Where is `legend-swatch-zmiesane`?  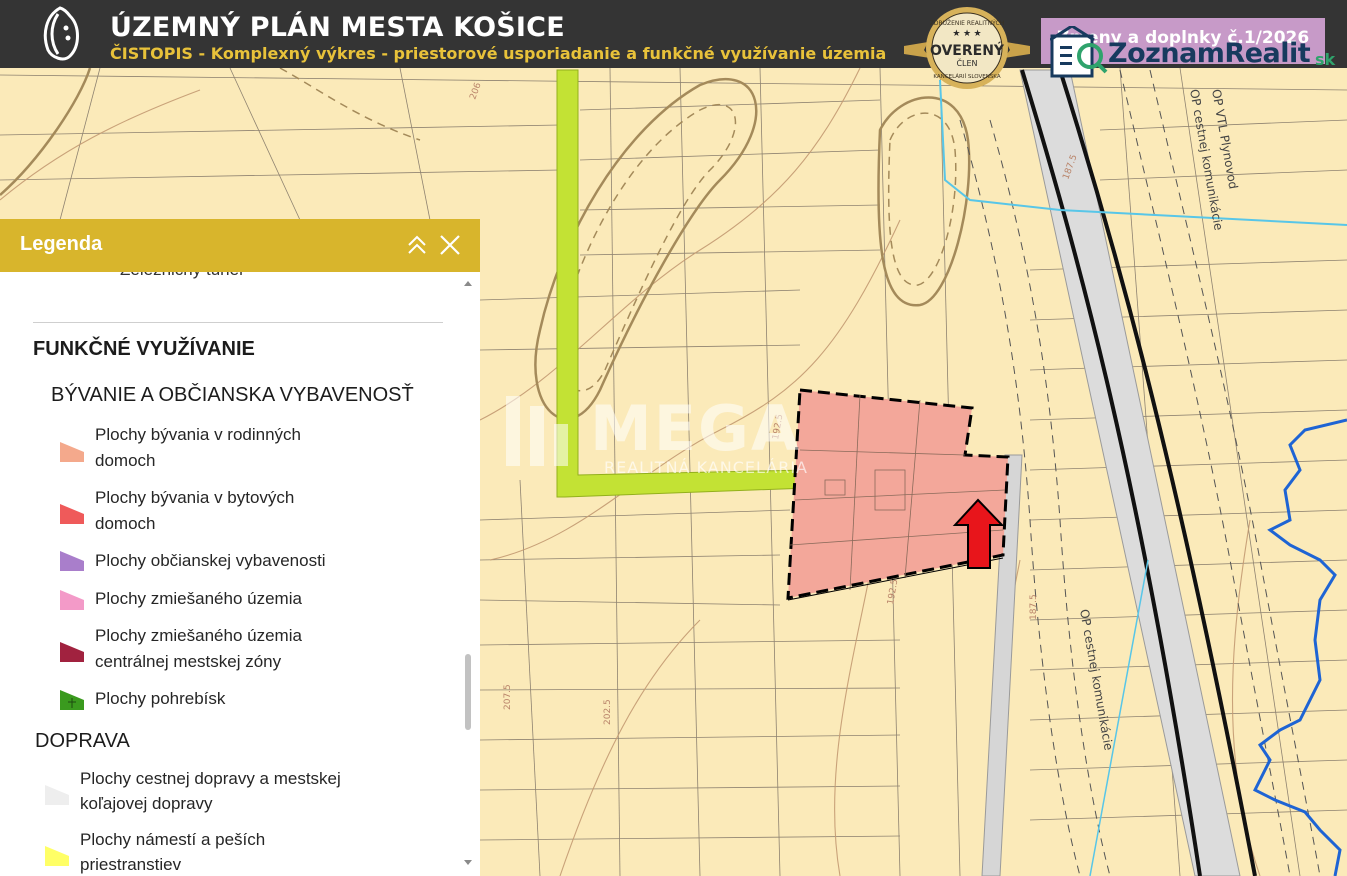
legend-swatch-zmiesane is located at coordinates (72, 600).